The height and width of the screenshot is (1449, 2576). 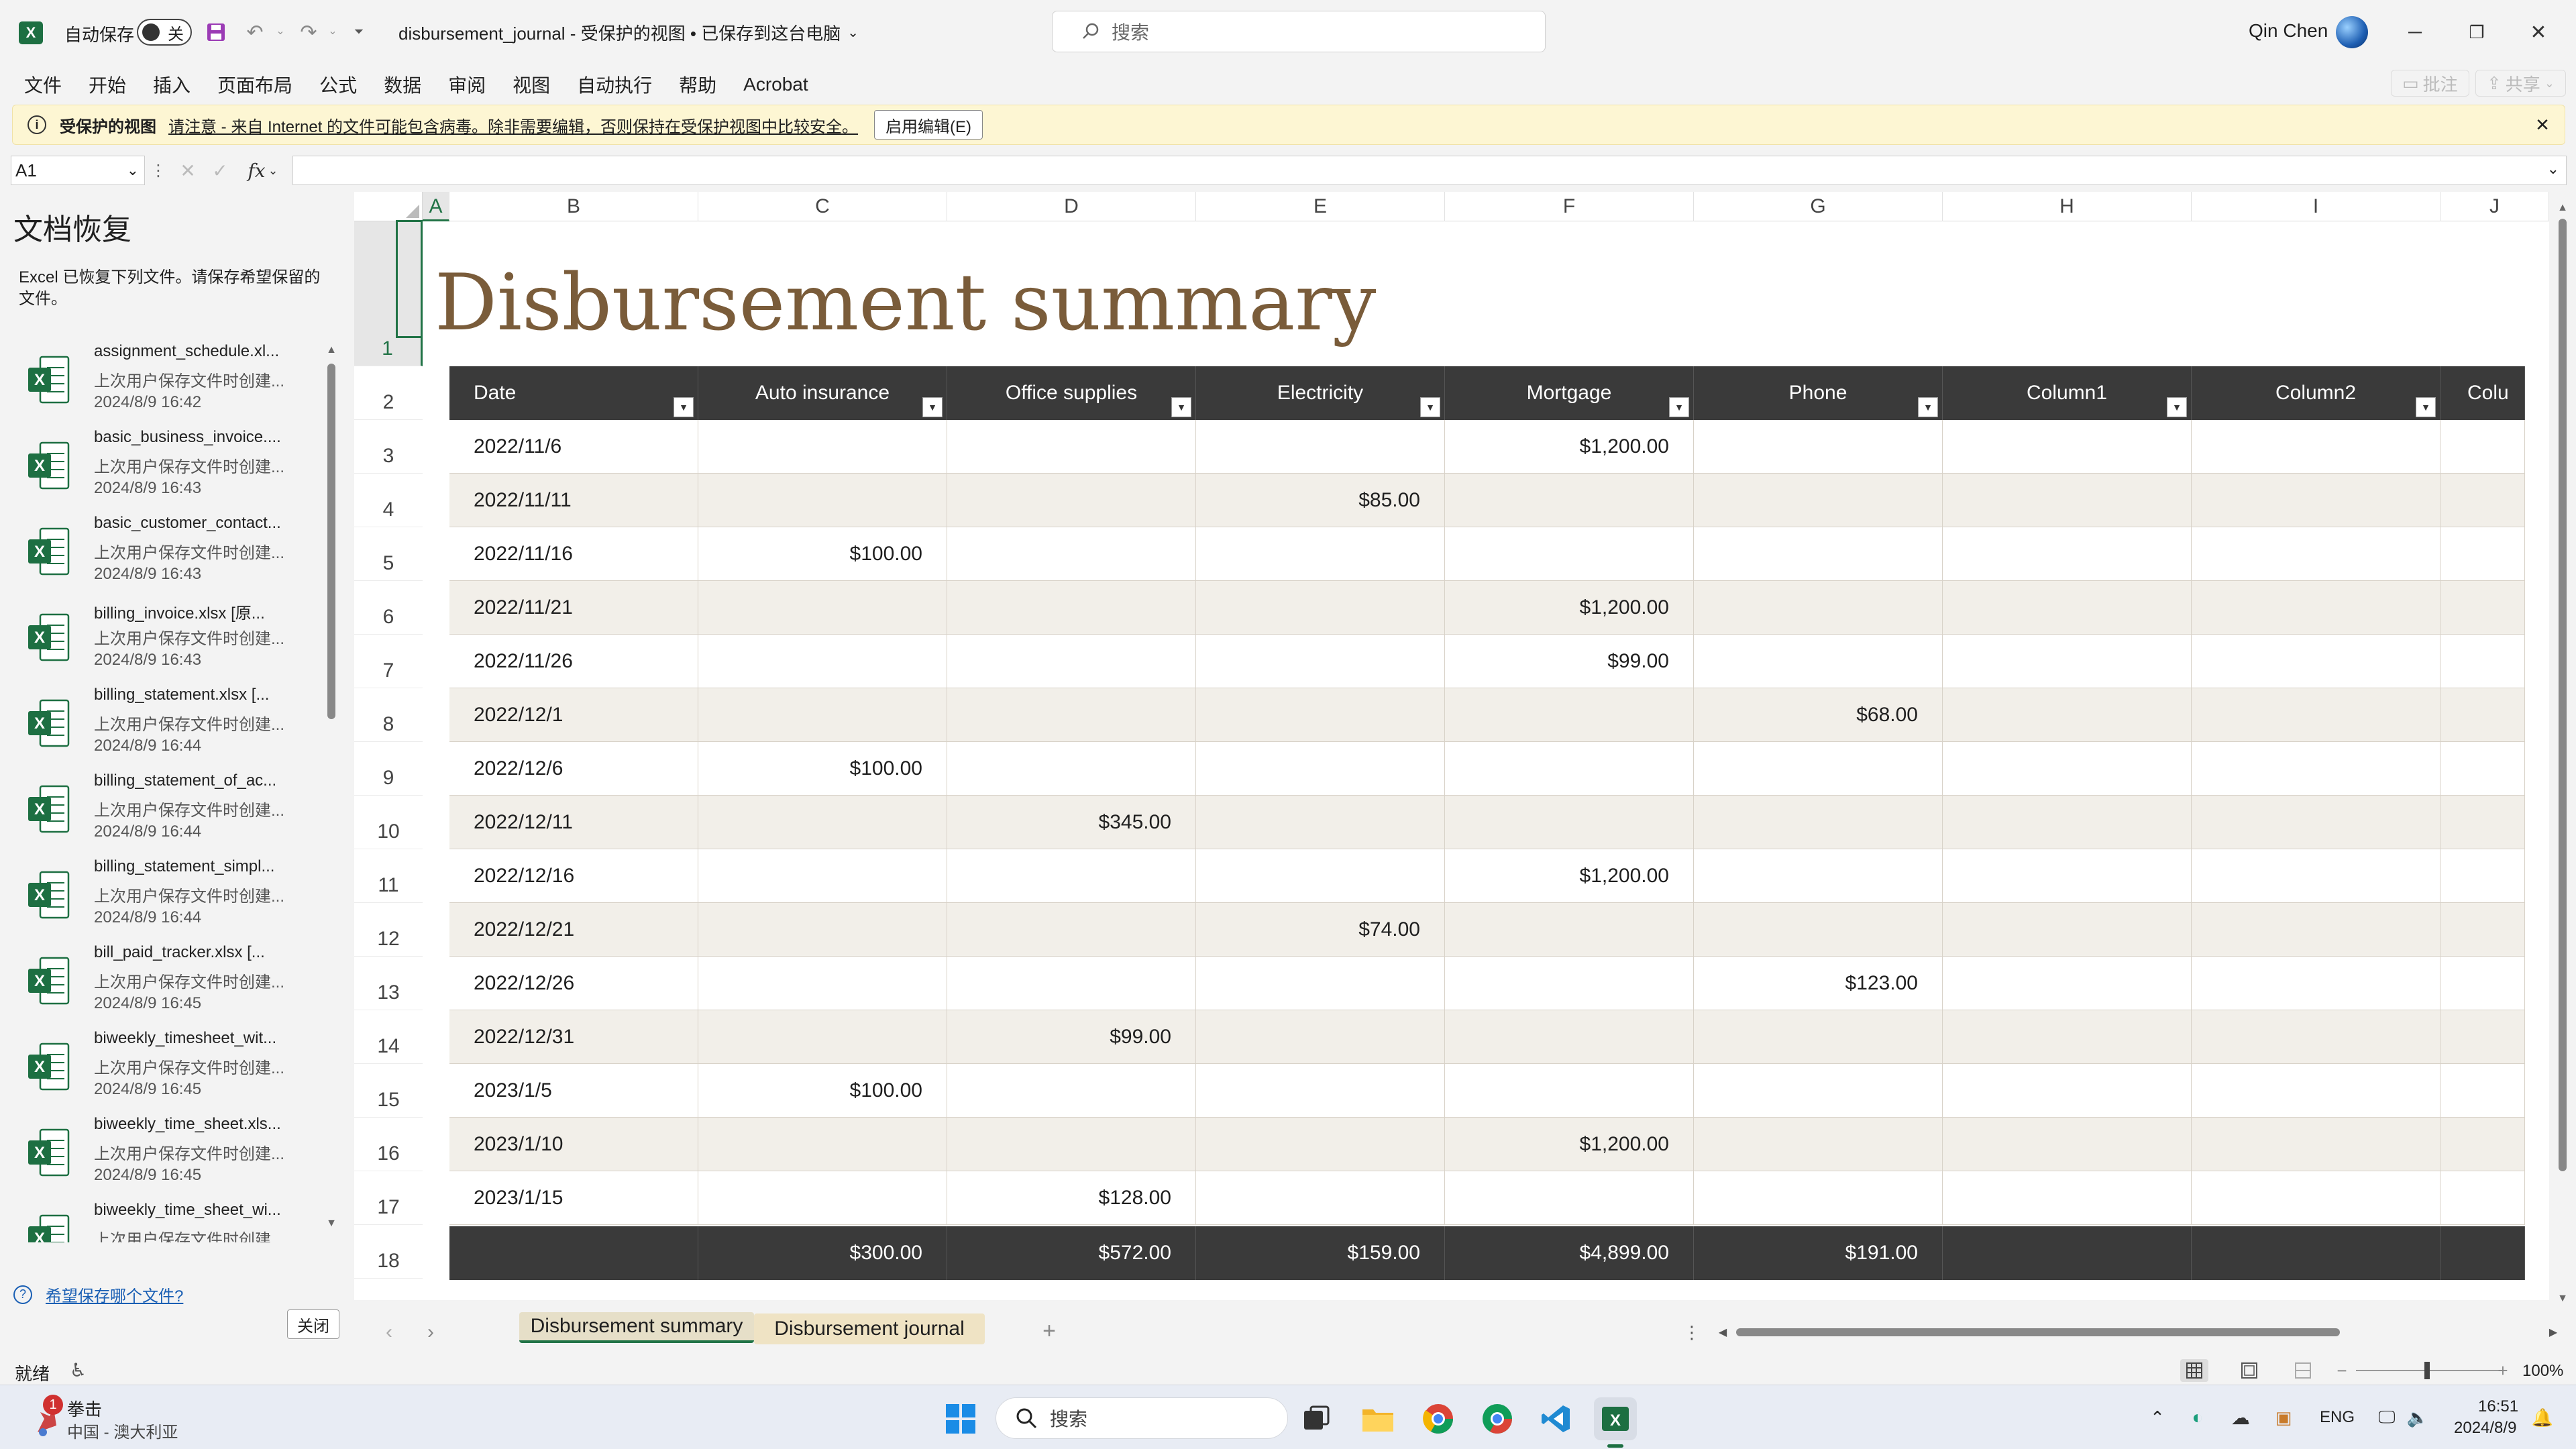 I want to click on row-header: 18, so click(x=388, y=1252).